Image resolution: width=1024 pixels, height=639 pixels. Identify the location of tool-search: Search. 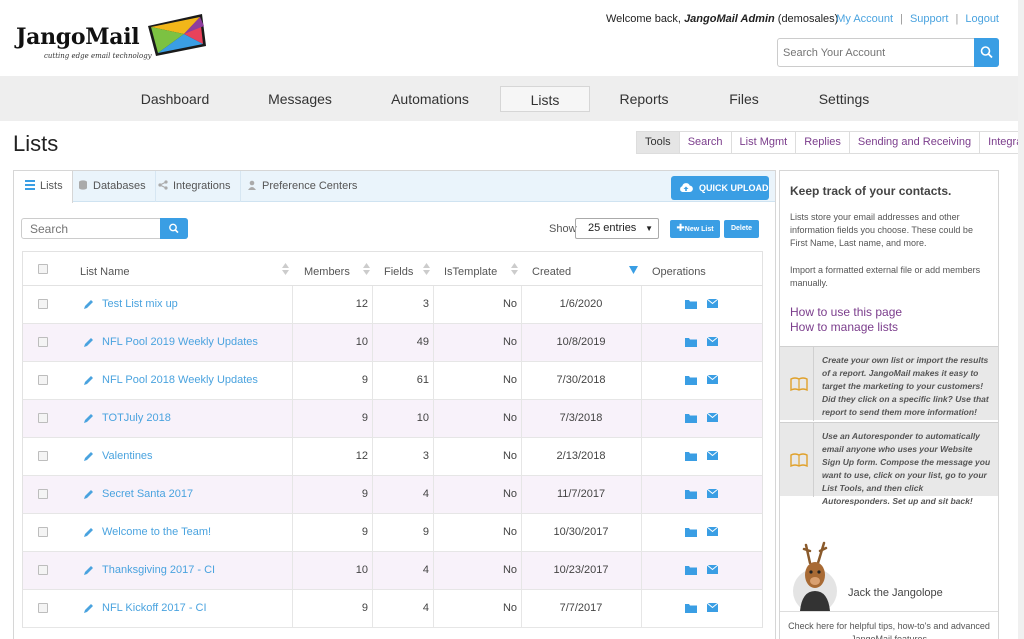
(704, 142).